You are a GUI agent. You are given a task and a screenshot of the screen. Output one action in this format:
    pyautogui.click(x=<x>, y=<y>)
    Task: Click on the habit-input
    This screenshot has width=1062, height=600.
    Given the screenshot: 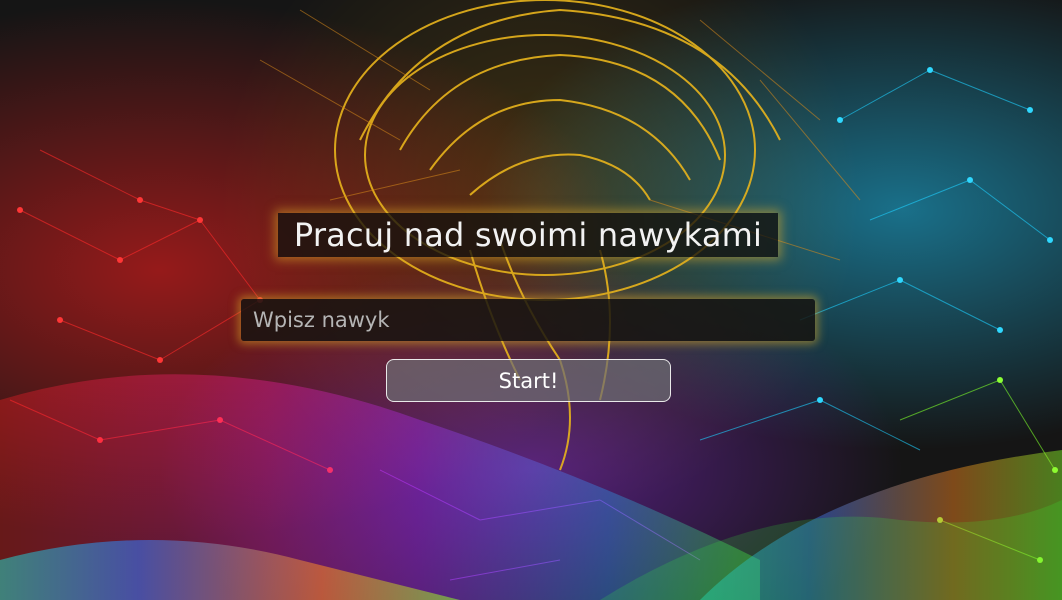 What is the action you would take?
    pyautogui.click(x=528, y=320)
    